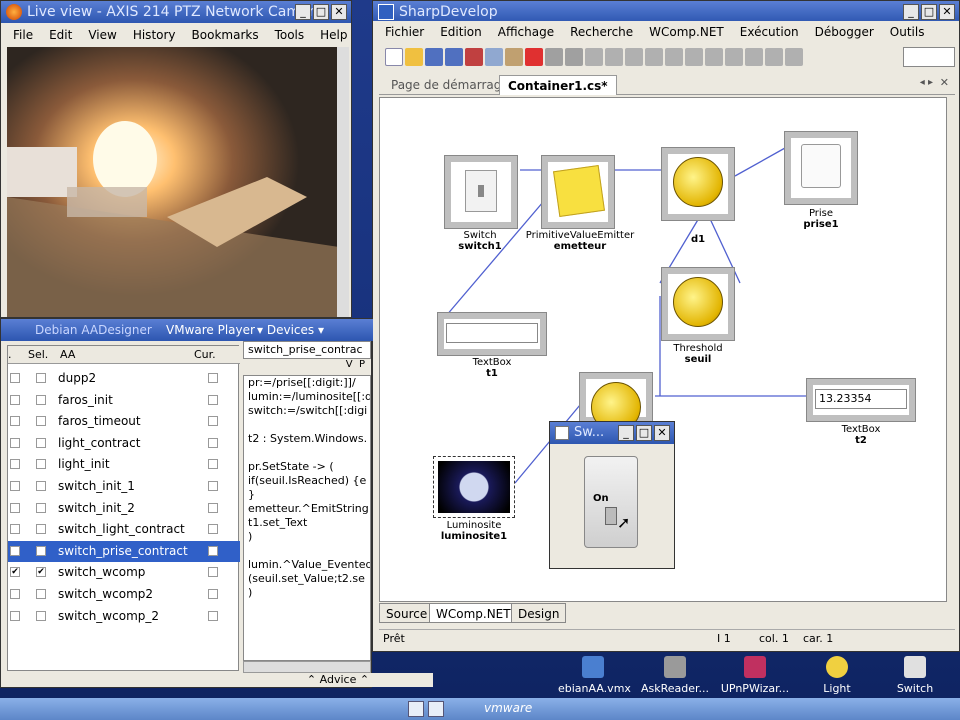 The height and width of the screenshot is (720, 960). I want to click on tab-source: Source, so click(407, 613).